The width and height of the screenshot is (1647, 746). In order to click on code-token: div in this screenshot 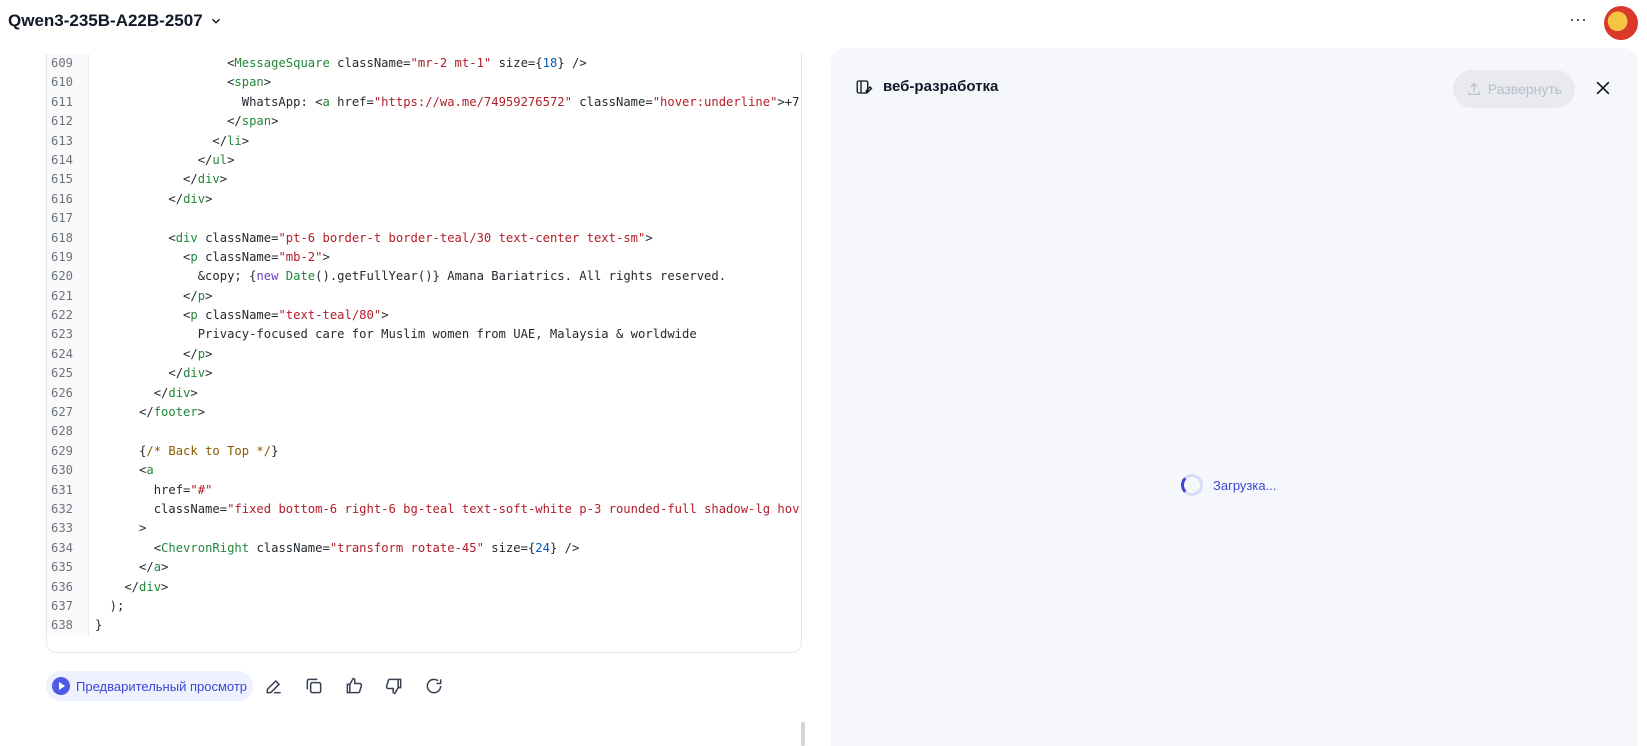, I will do `click(179, 392)`.